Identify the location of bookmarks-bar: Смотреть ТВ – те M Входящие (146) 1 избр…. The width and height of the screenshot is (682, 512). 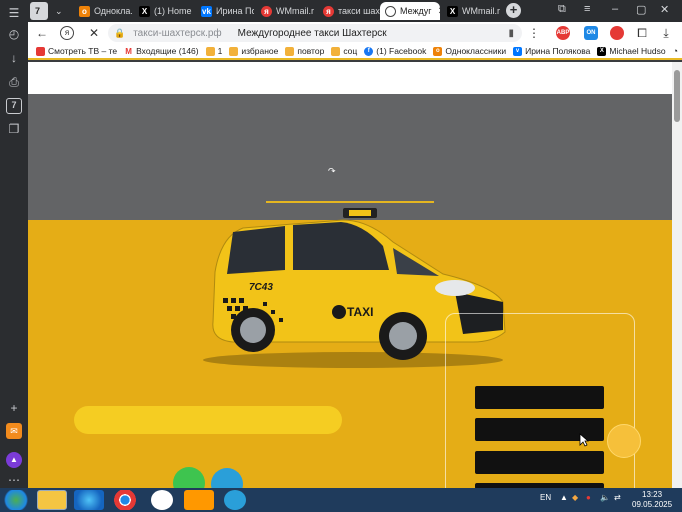
(355, 52).